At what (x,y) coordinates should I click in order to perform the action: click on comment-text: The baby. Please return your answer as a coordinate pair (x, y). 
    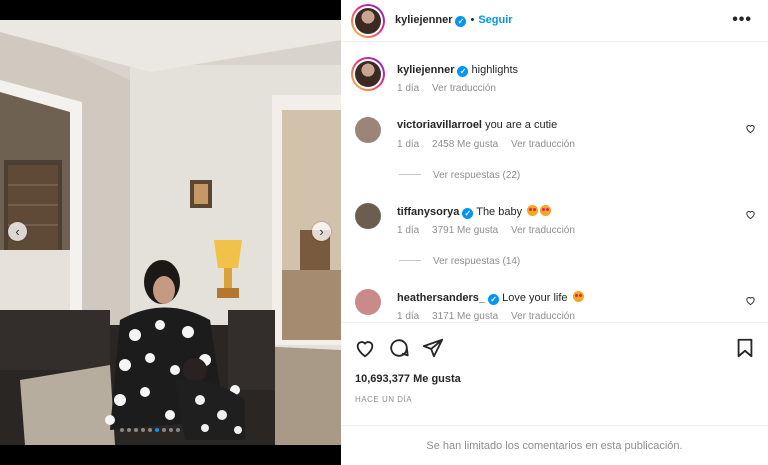
    Looking at the image, I should click on (499, 212).